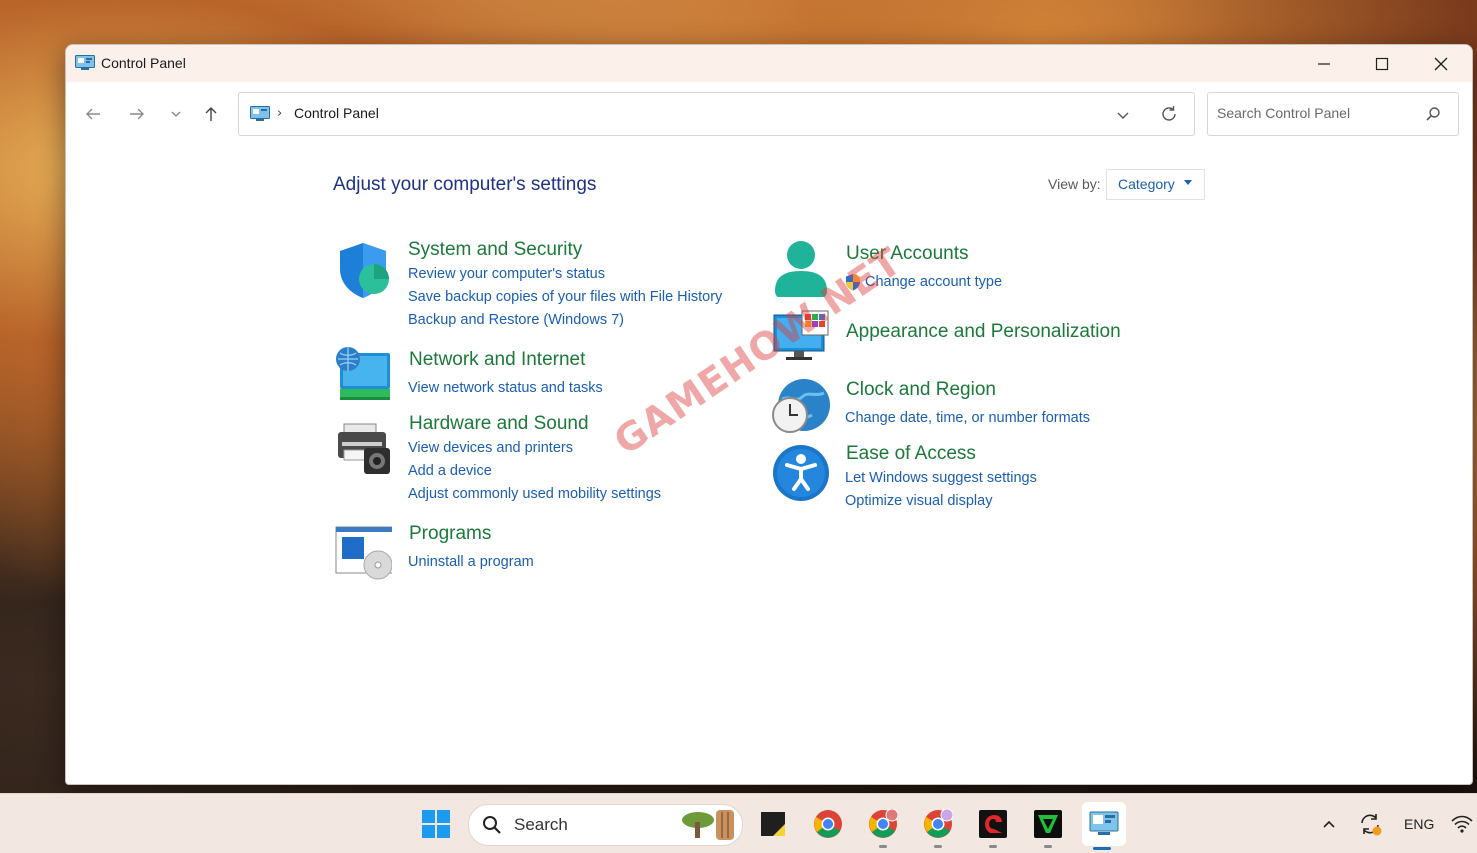 Image resolution: width=1477 pixels, height=853 pixels. What do you see at coordinates (967, 418) in the screenshot?
I see `link-date-time-formats: Change date, time, or number formats` at bounding box center [967, 418].